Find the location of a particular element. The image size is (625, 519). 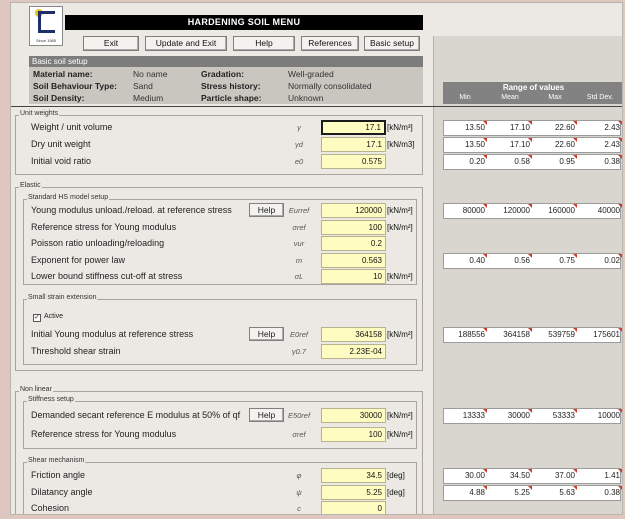

param-1-unit: [kN/m3] is located at coordinates (401, 144).